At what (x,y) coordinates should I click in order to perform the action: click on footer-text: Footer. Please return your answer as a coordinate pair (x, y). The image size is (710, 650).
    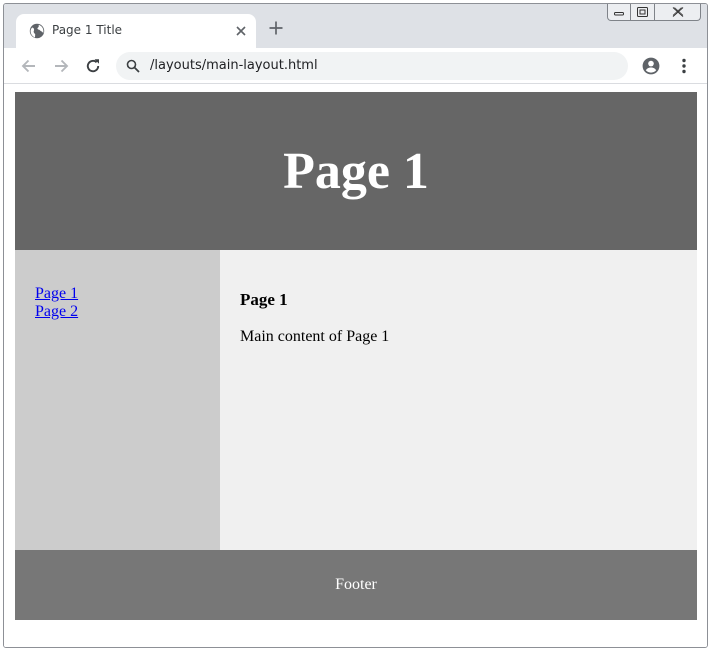
    Looking at the image, I should click on (356, 584).